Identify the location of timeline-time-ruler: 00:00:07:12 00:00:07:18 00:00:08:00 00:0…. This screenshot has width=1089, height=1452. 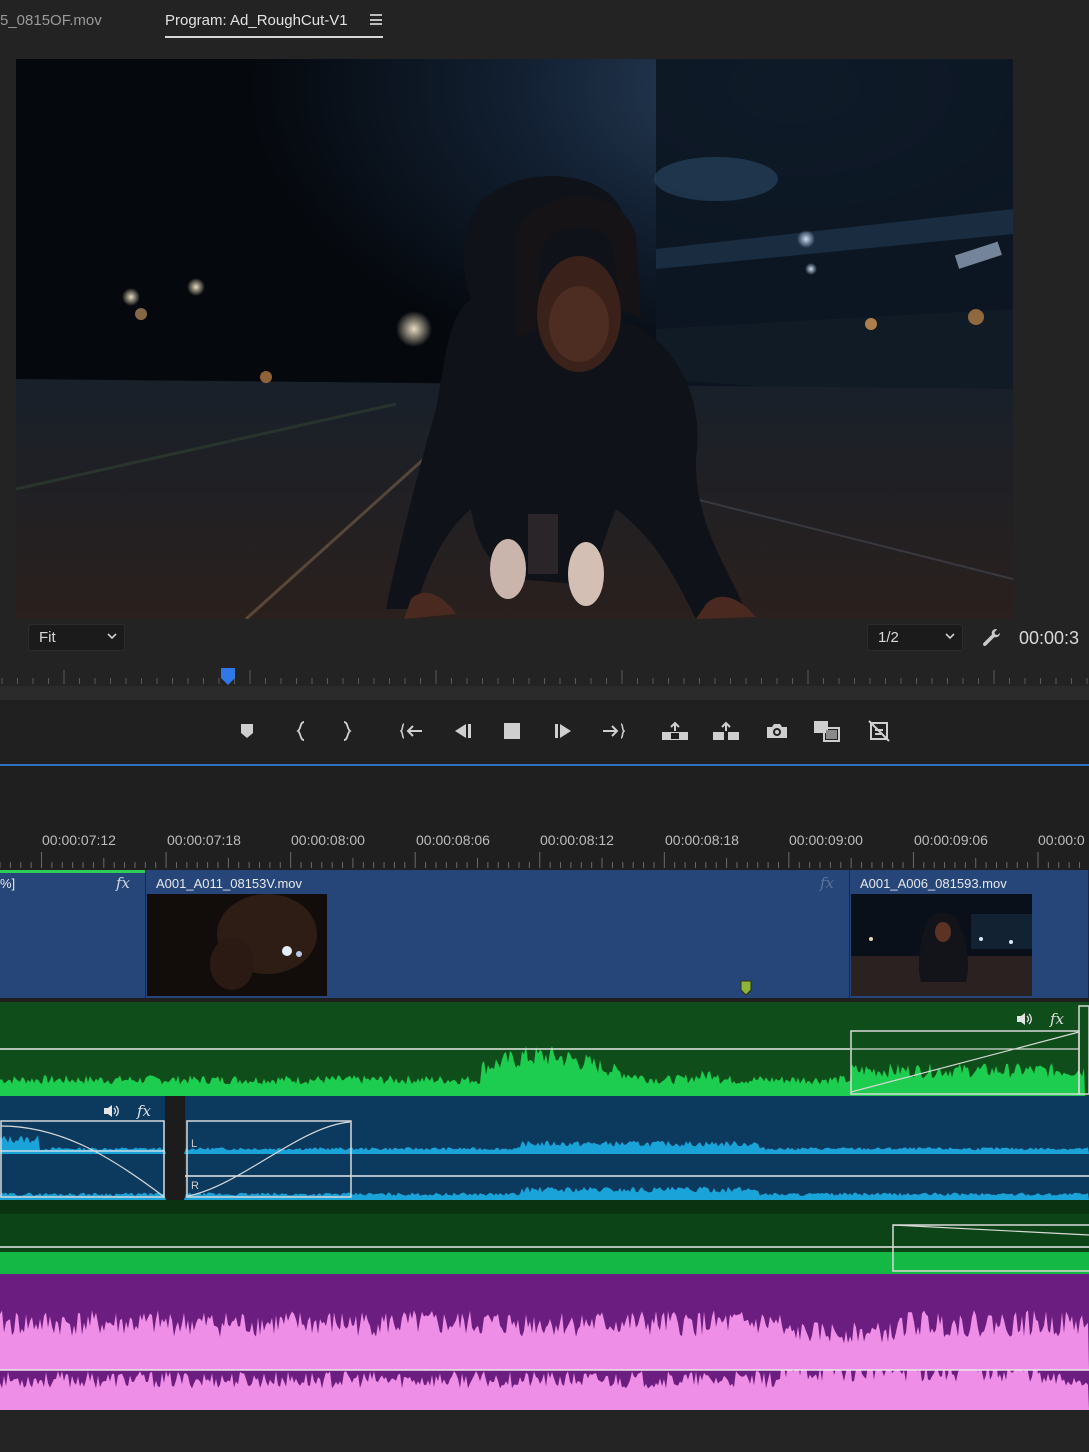
(544, 818).